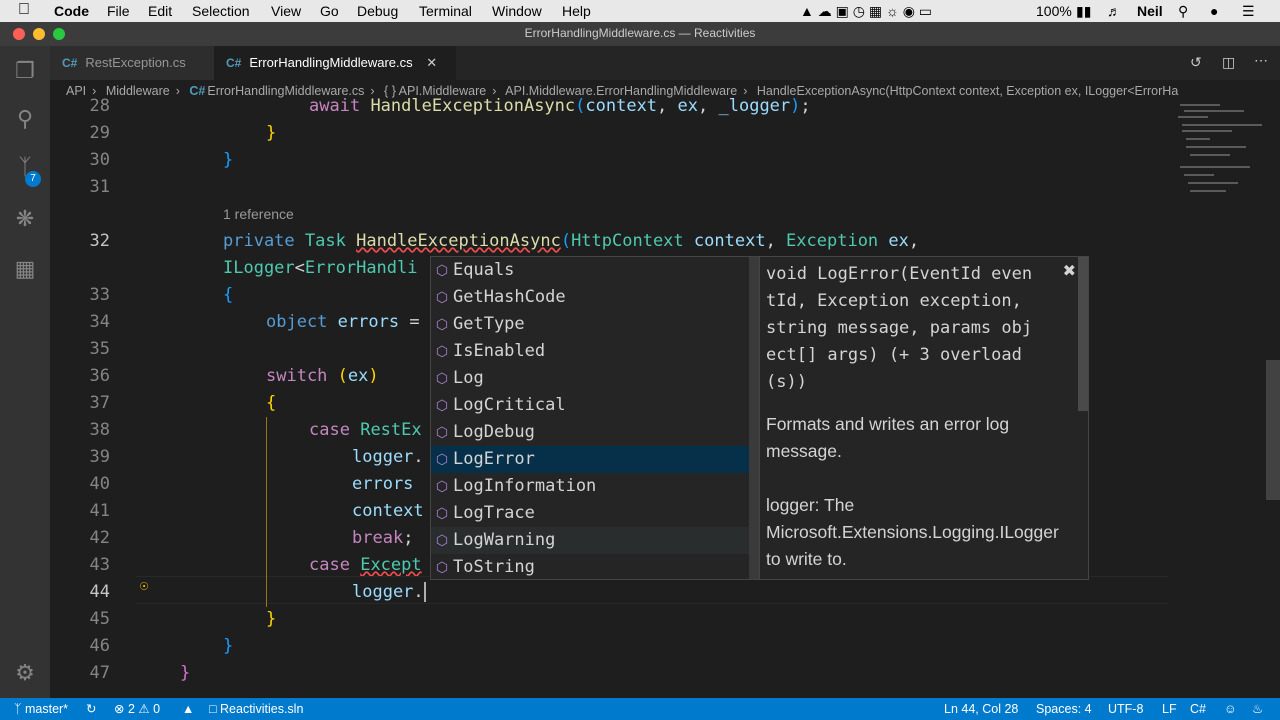  I want to click on line-number: 43, so click(99, 565).